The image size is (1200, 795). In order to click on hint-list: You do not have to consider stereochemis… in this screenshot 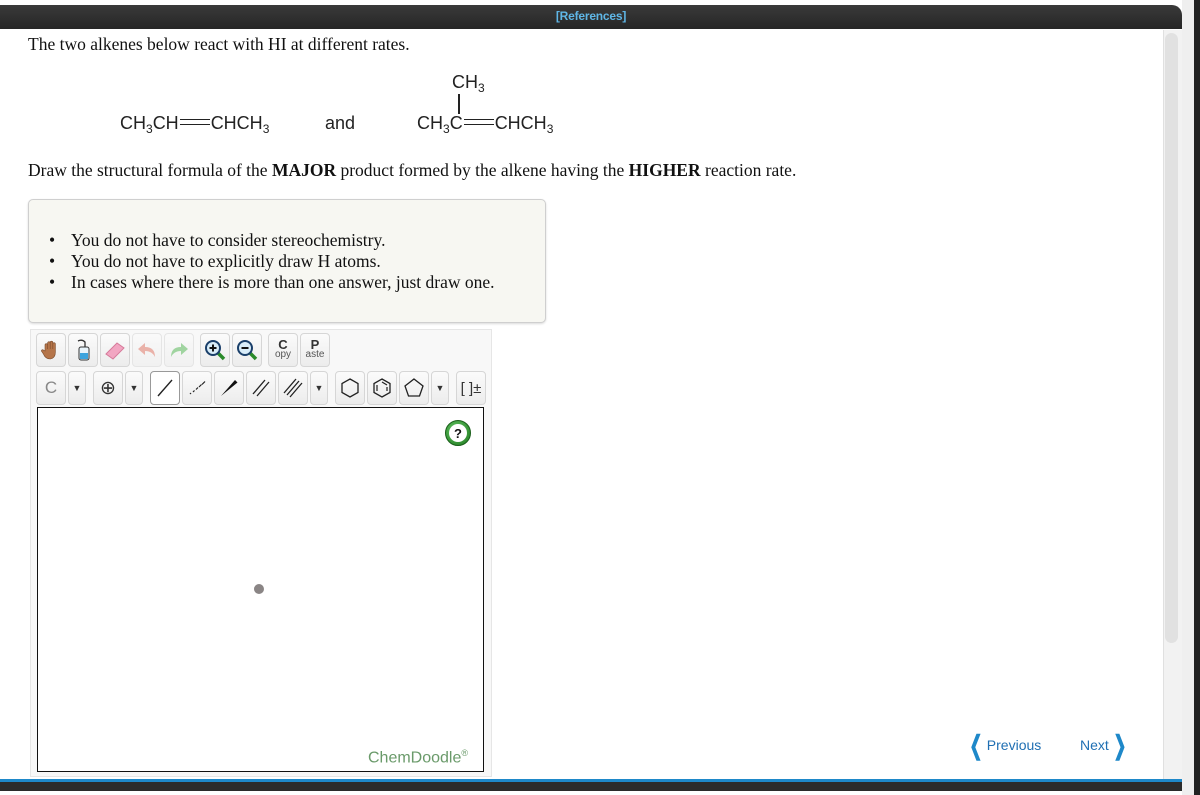, I will do `click(272, 261)`.